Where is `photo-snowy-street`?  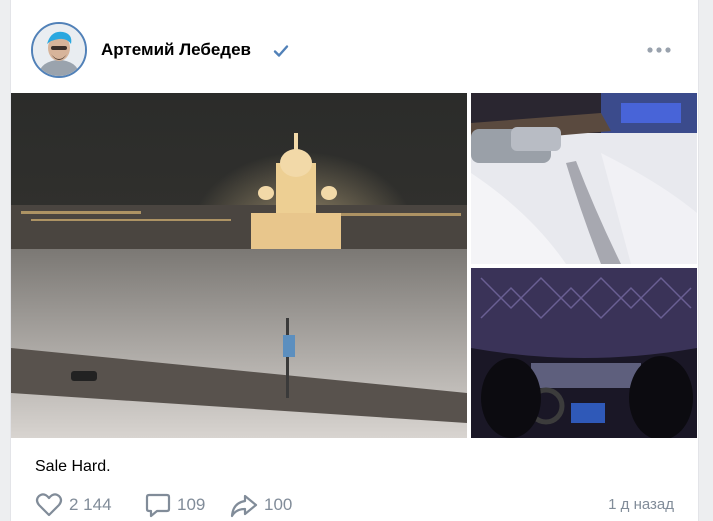 photo-snowy-street is located at coordinates (584, 178).